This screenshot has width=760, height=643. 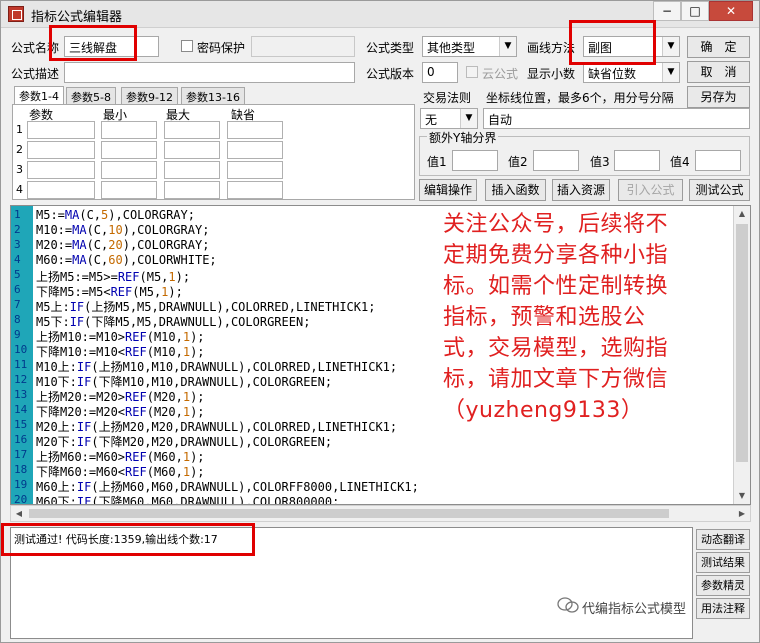 I want to click on password-protect-checkbox, so click(x=187, y=46).